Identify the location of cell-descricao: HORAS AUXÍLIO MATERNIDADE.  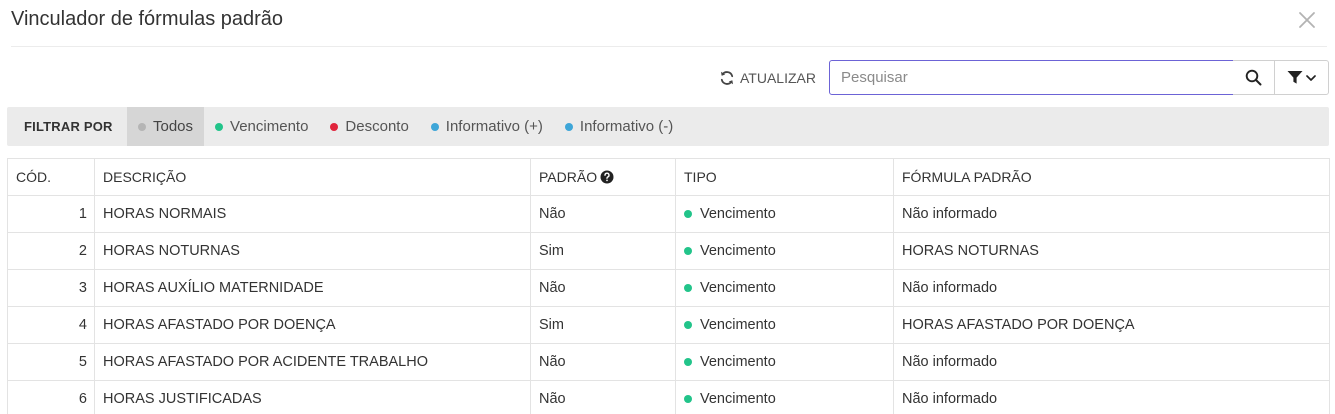
(312, 288).